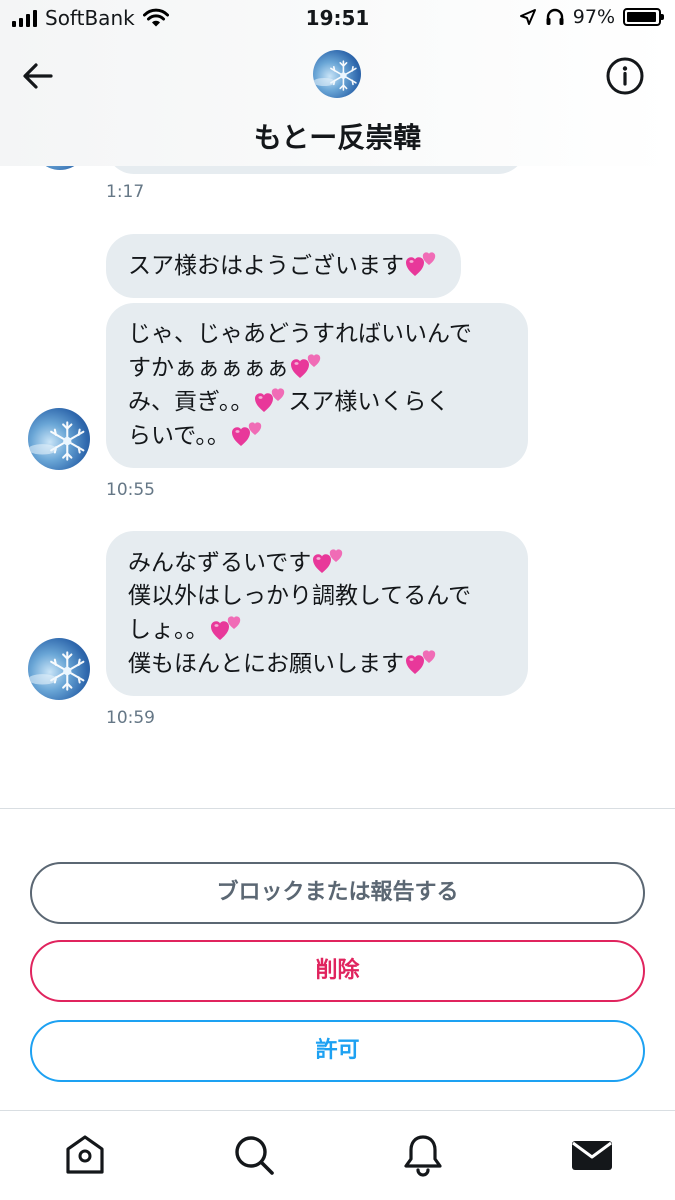  I want to click on notifications-bell-icon, so click(423, 1156).